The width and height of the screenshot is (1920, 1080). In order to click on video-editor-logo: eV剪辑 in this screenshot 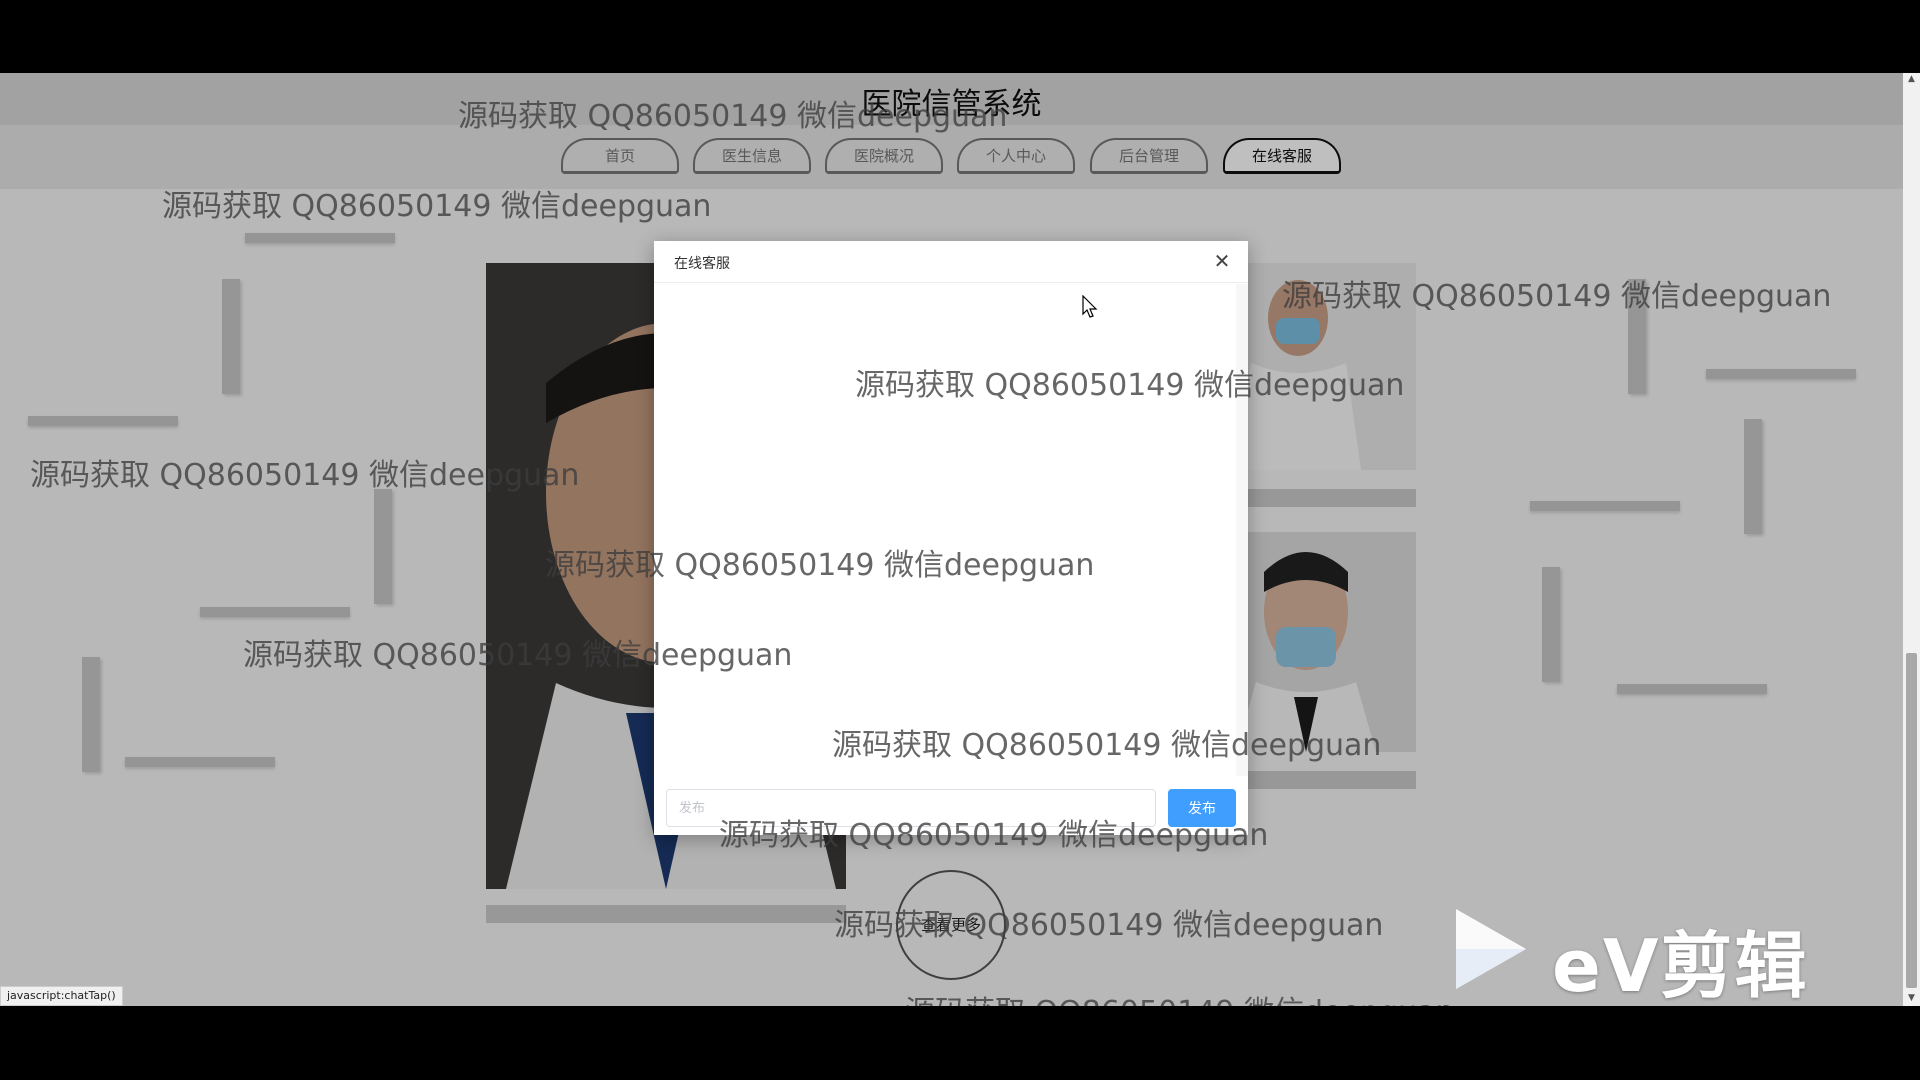, I will do `click(1640, 955)`.